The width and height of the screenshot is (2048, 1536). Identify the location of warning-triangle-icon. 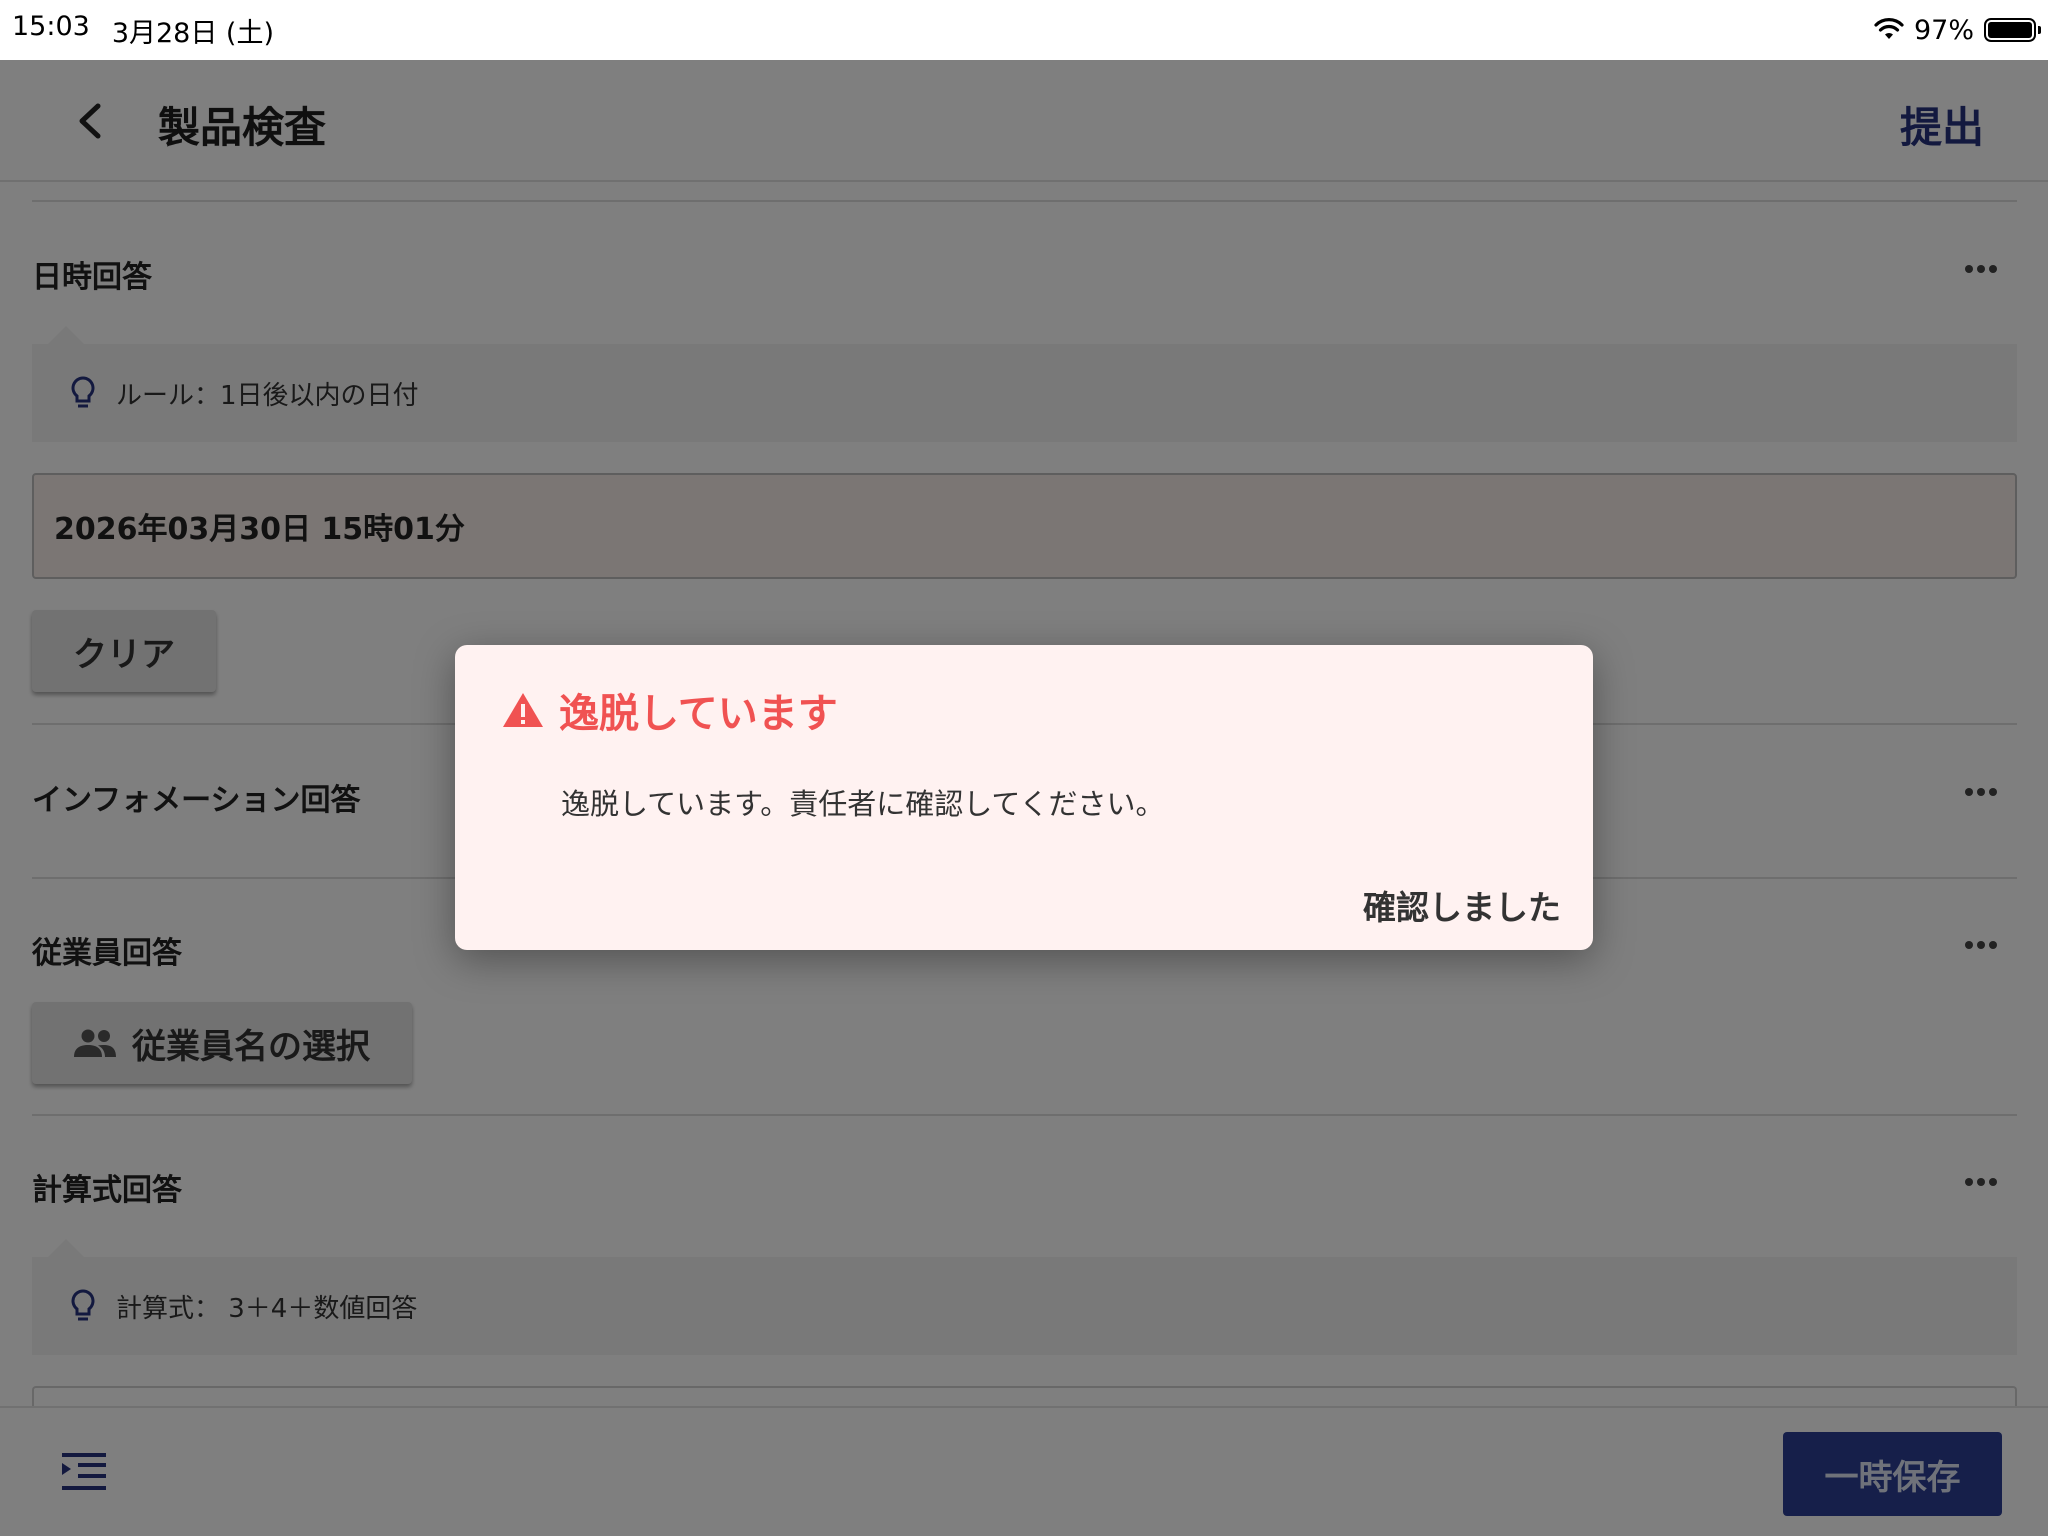
(523, 710).